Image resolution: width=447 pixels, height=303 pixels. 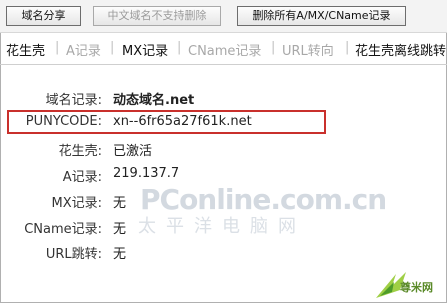 I want to click on field-label: 花生壳:, so click(x=80, y=151).